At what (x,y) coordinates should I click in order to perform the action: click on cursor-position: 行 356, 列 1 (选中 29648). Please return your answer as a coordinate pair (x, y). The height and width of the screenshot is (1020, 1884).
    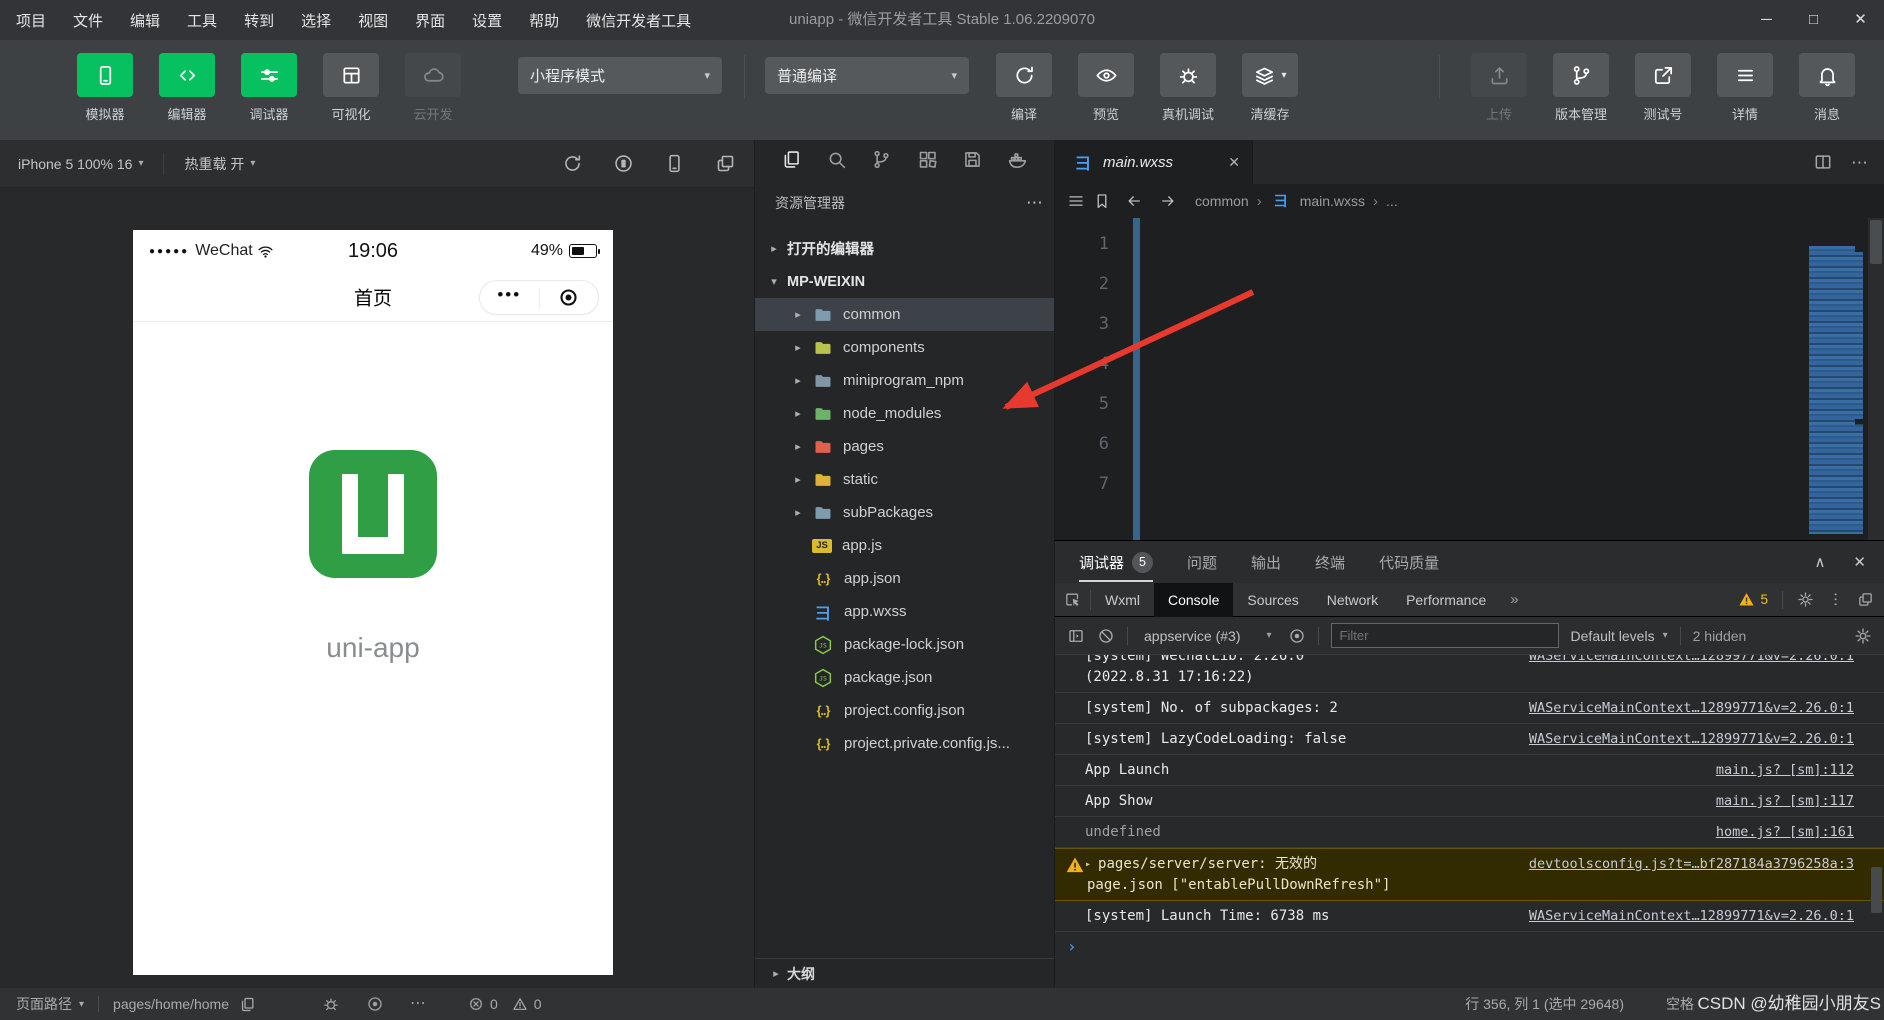
    Looking at the image, I should click on (1544, 1004).